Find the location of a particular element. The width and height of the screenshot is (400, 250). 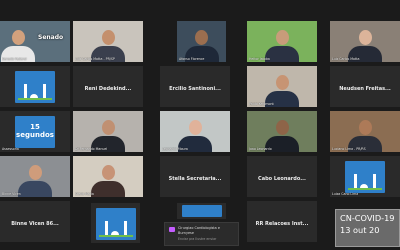

video-tile: Leonardo Moura is located at coordinates (195, 131).